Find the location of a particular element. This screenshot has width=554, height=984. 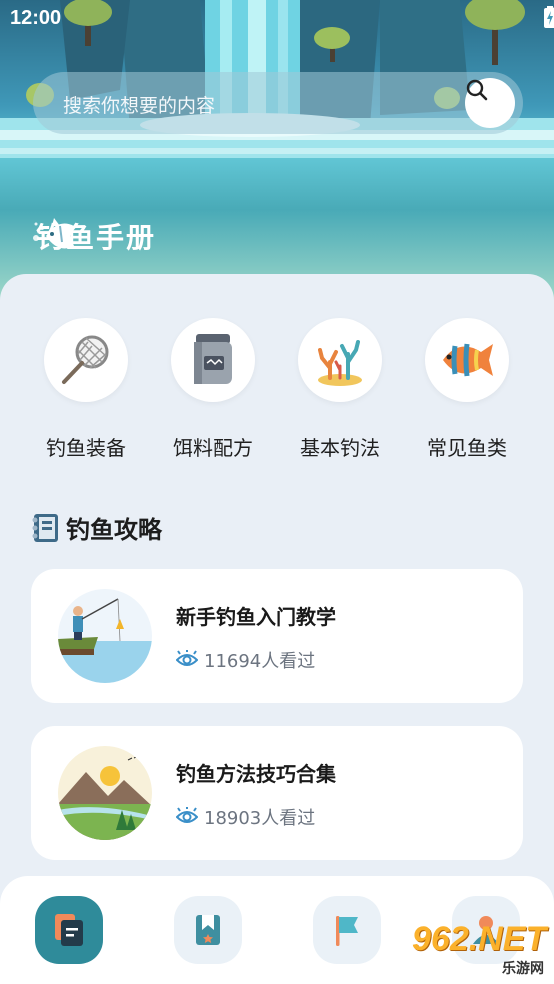

guide-title: 新手钓鱼入门教学 is located at coordinates (256, 617).